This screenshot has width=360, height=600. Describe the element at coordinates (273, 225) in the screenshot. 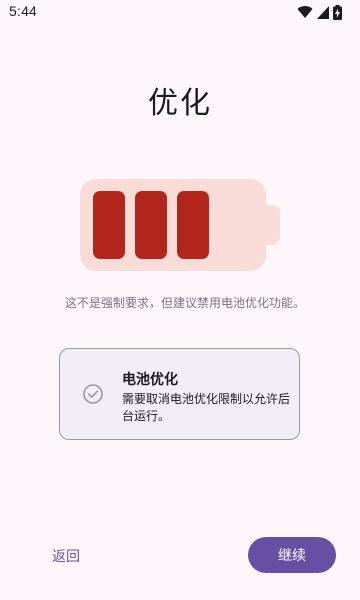

I see `battery-tip` at that location.